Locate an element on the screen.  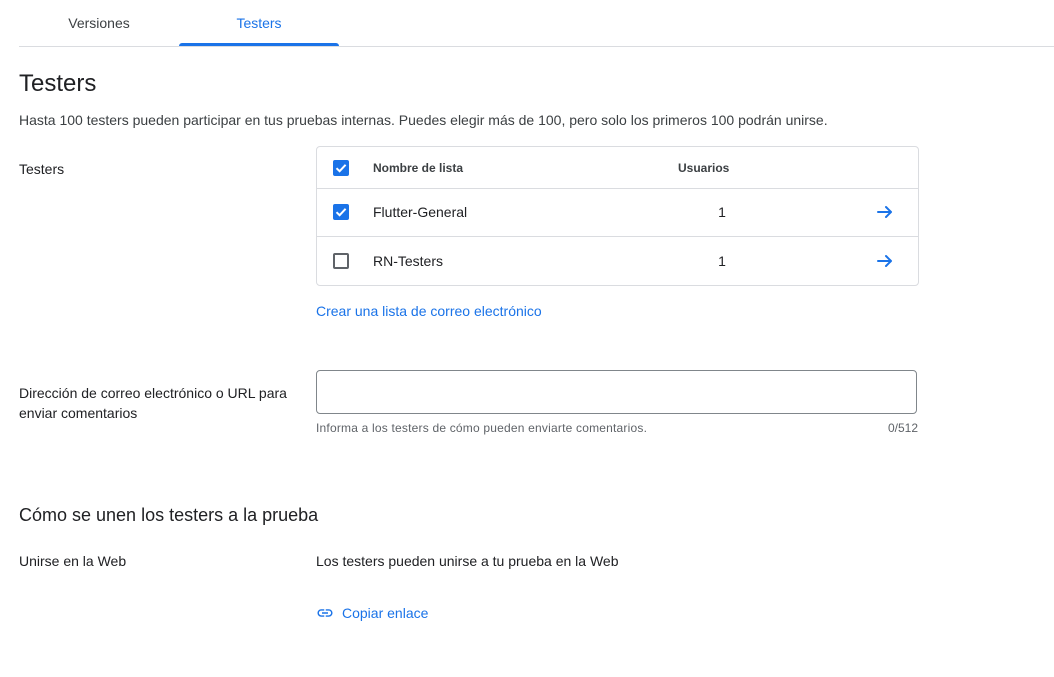
select-all-checkbox is located at coordinates (341, 168).